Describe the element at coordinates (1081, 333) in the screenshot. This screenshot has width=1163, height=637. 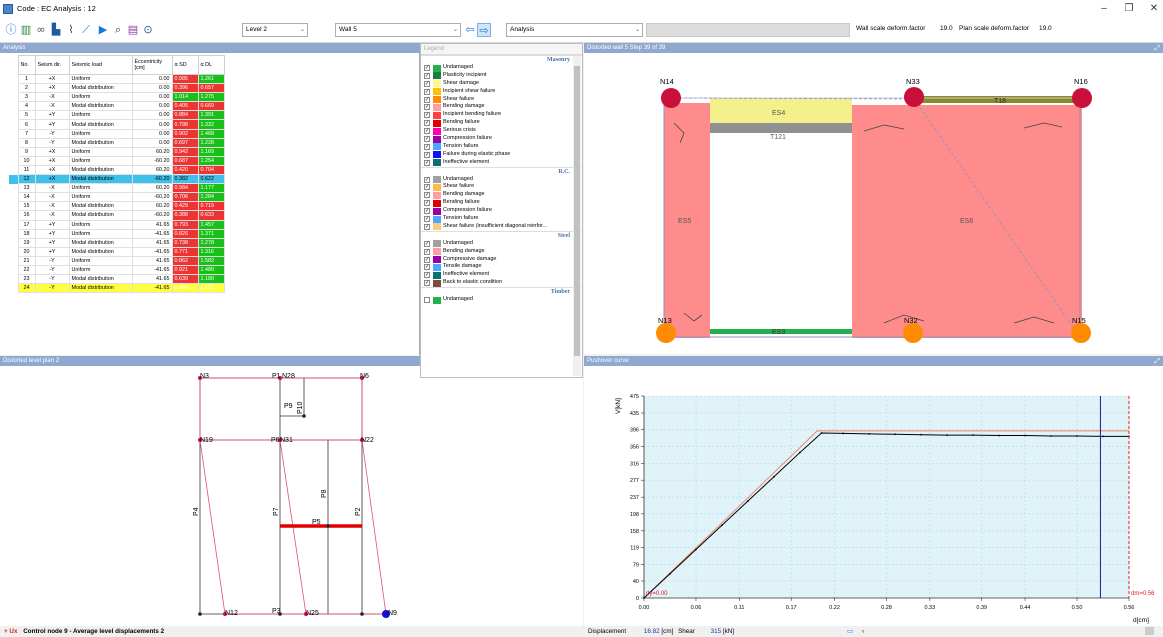
I see `node-n15` at that location.